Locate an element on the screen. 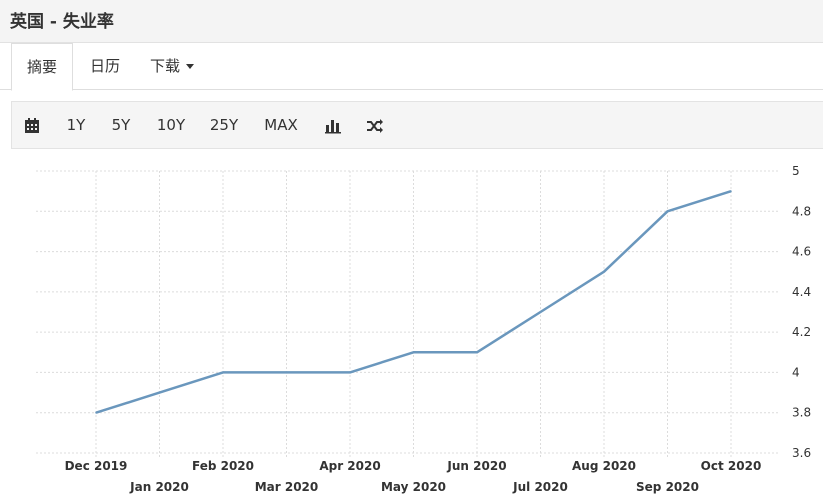 This screenshot has height=503, width=823. y-tick-label: 4.8 is located at coordinates (801, 211).